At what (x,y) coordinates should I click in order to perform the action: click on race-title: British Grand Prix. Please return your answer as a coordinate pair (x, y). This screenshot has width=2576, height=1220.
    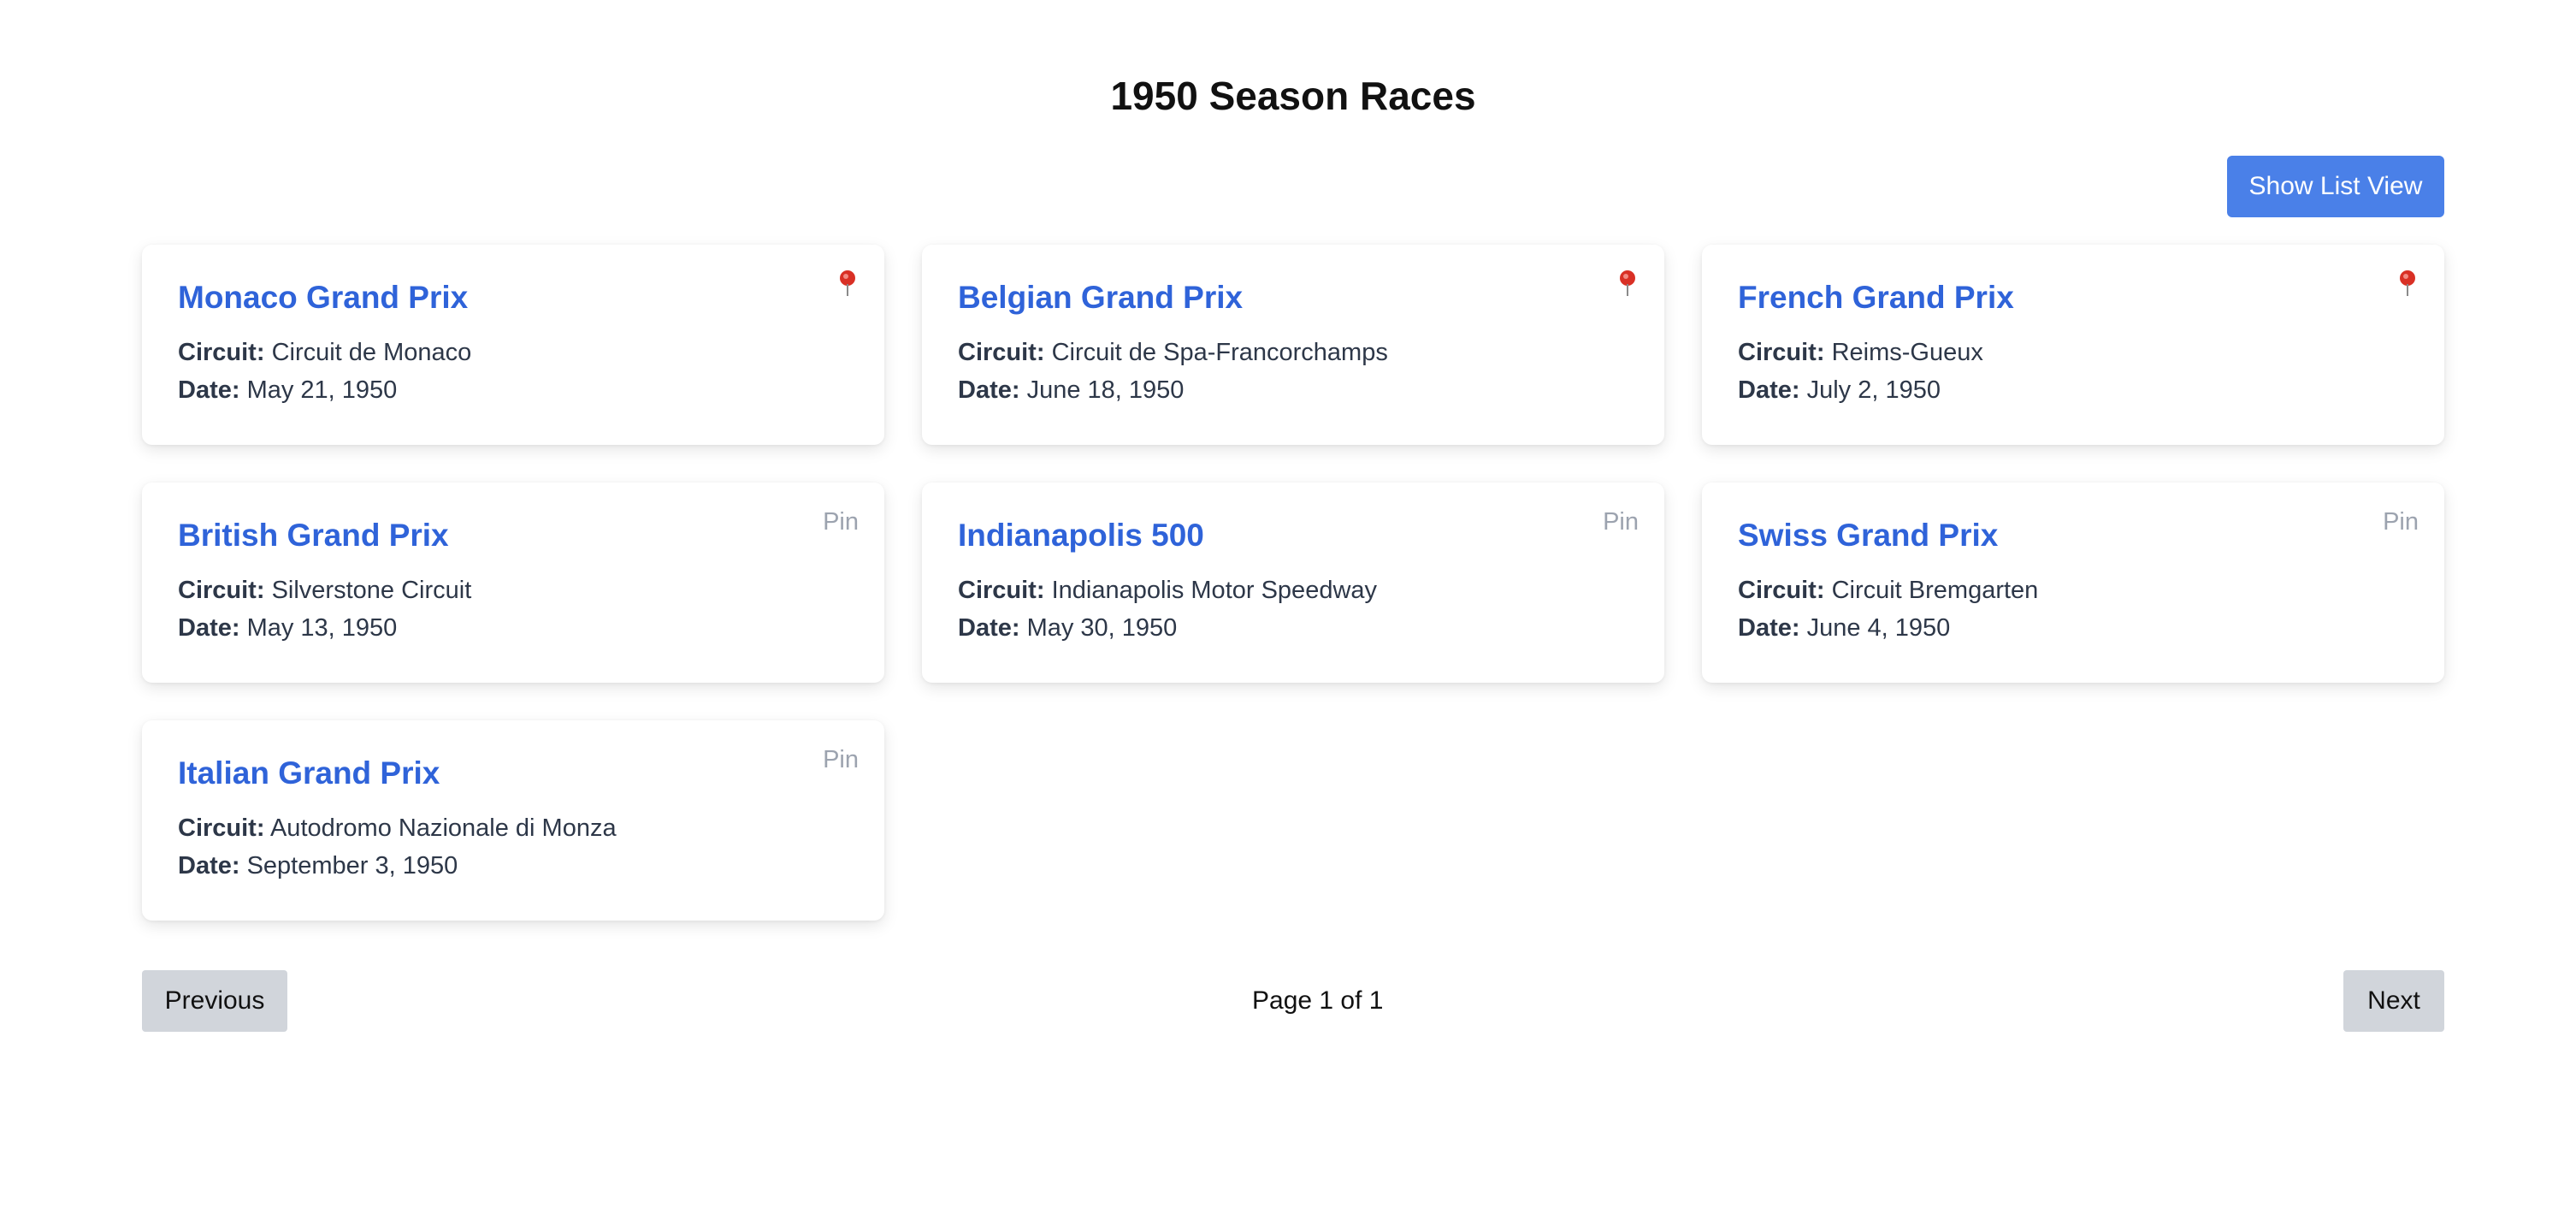
    Looking at the image, I should click on (513, 535).